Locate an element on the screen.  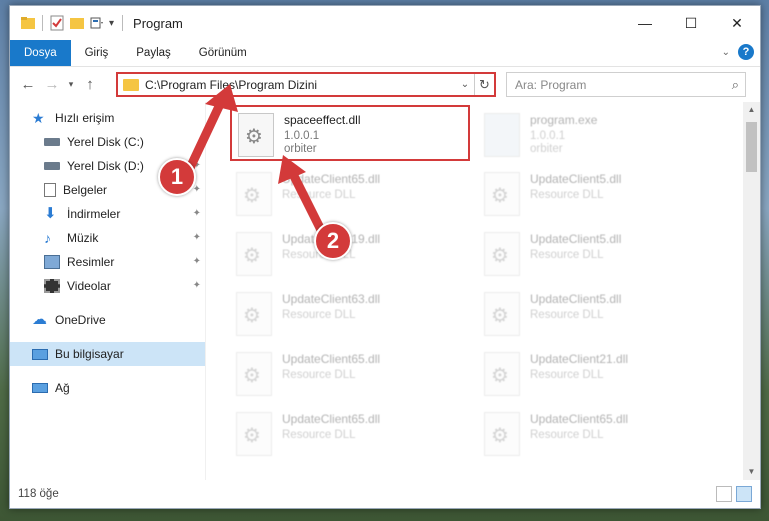
scroll-up-button: ▲ is located at coordinates (751, 110).